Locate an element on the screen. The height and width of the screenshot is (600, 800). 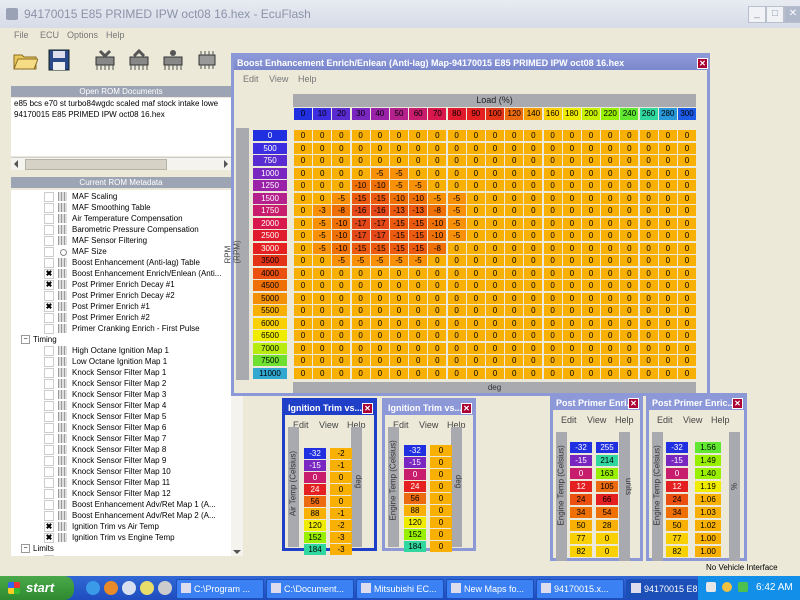
save-disk-icon is located at coordinates (59, 60).